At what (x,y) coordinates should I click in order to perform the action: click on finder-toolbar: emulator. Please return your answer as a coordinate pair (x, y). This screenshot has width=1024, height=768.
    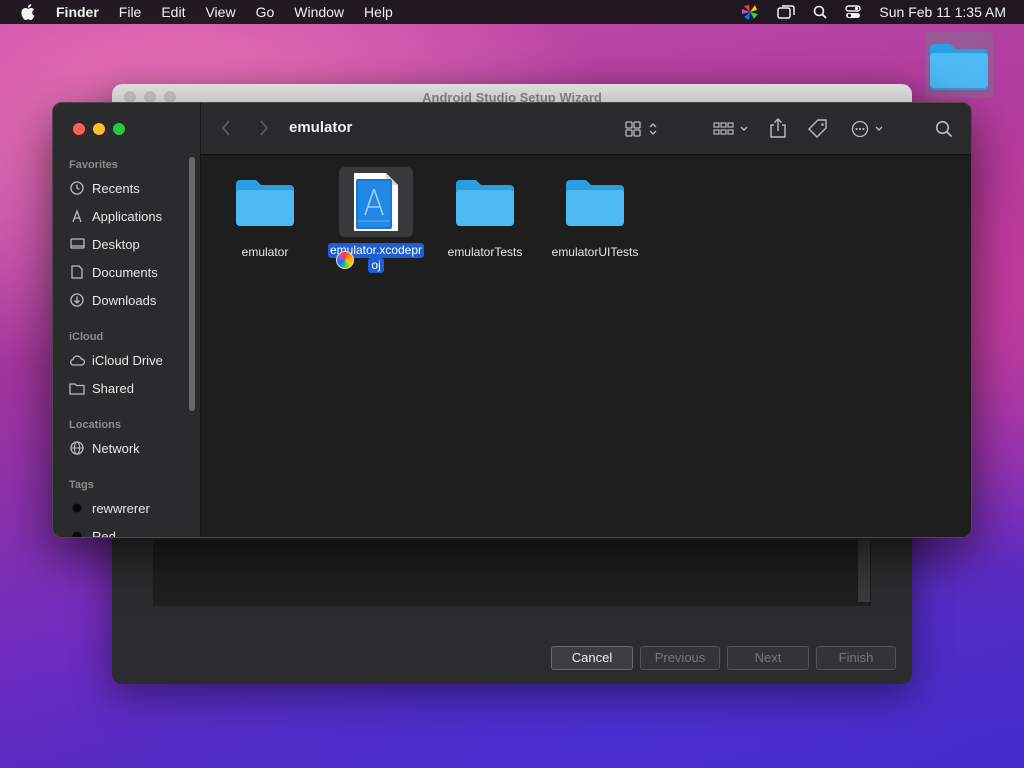
    Looking at the image, I should click on (586, 129).